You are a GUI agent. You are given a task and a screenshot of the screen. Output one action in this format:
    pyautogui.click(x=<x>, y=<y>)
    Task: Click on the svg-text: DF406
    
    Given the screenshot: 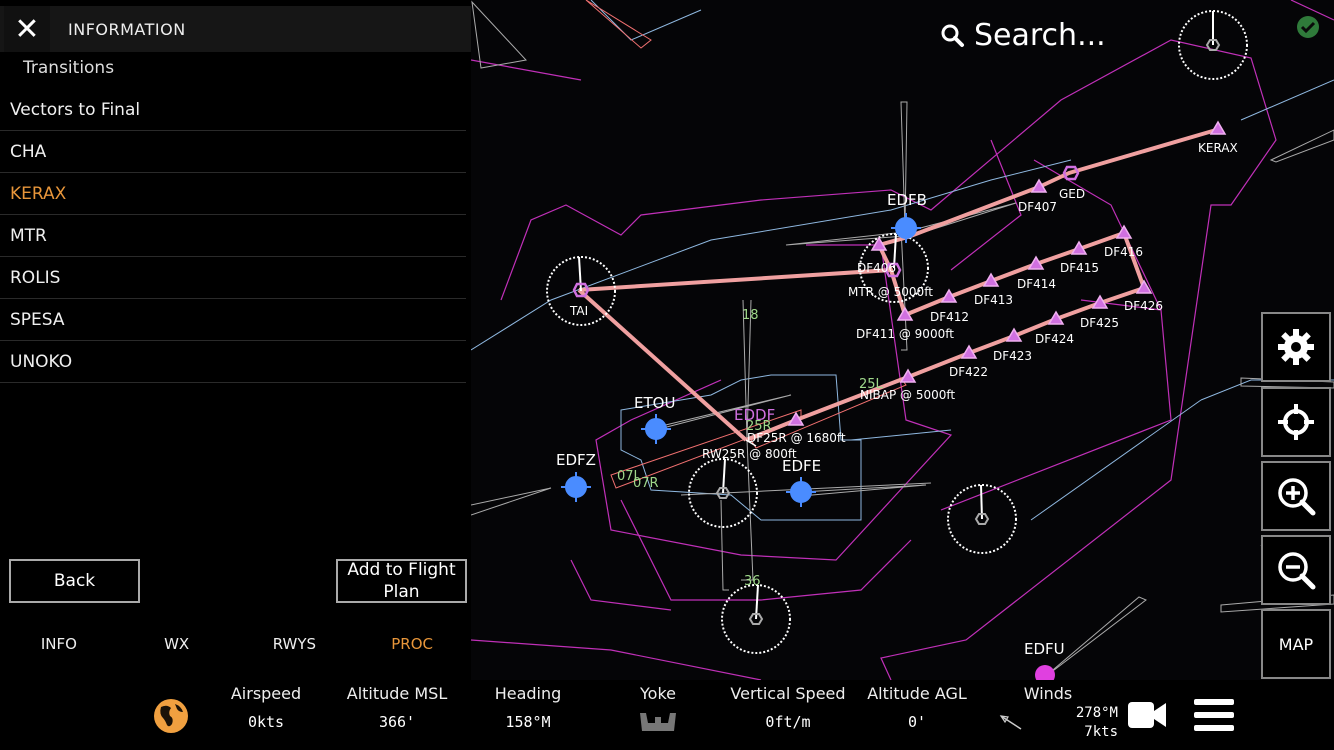 What is the action you would take?
    pyautogui.click(x=876, y=268)
    